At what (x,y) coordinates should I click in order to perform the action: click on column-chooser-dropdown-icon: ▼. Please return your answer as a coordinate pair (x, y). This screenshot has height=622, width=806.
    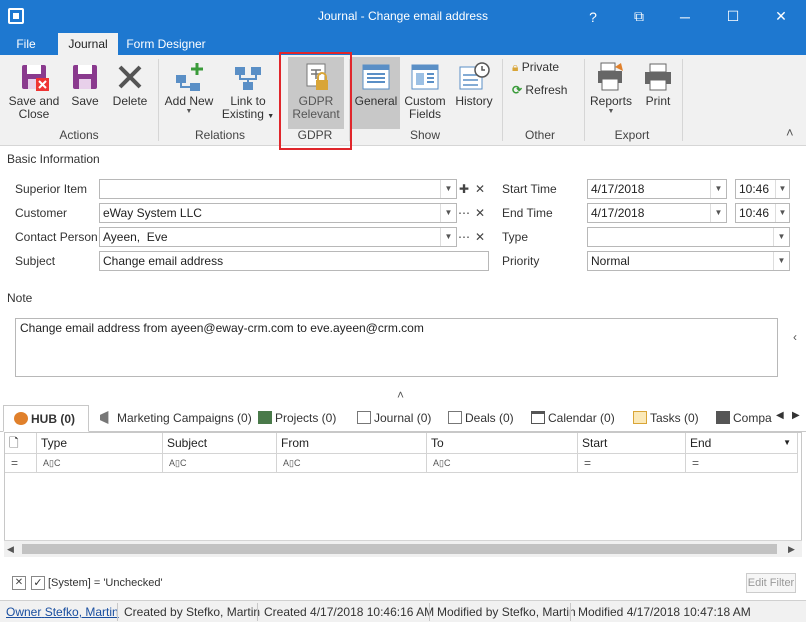
    Looking at the image, I should click on (787, 443).